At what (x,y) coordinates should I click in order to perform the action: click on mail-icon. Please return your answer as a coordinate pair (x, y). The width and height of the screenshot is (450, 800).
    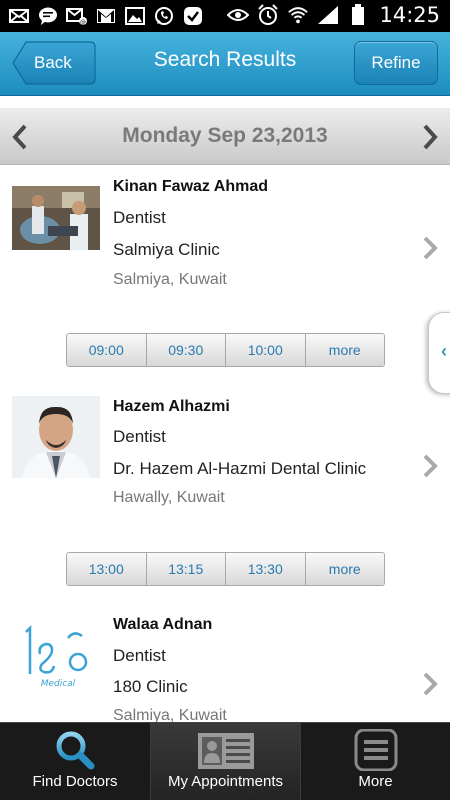
    Looking at the image, I should click on (19, 16).